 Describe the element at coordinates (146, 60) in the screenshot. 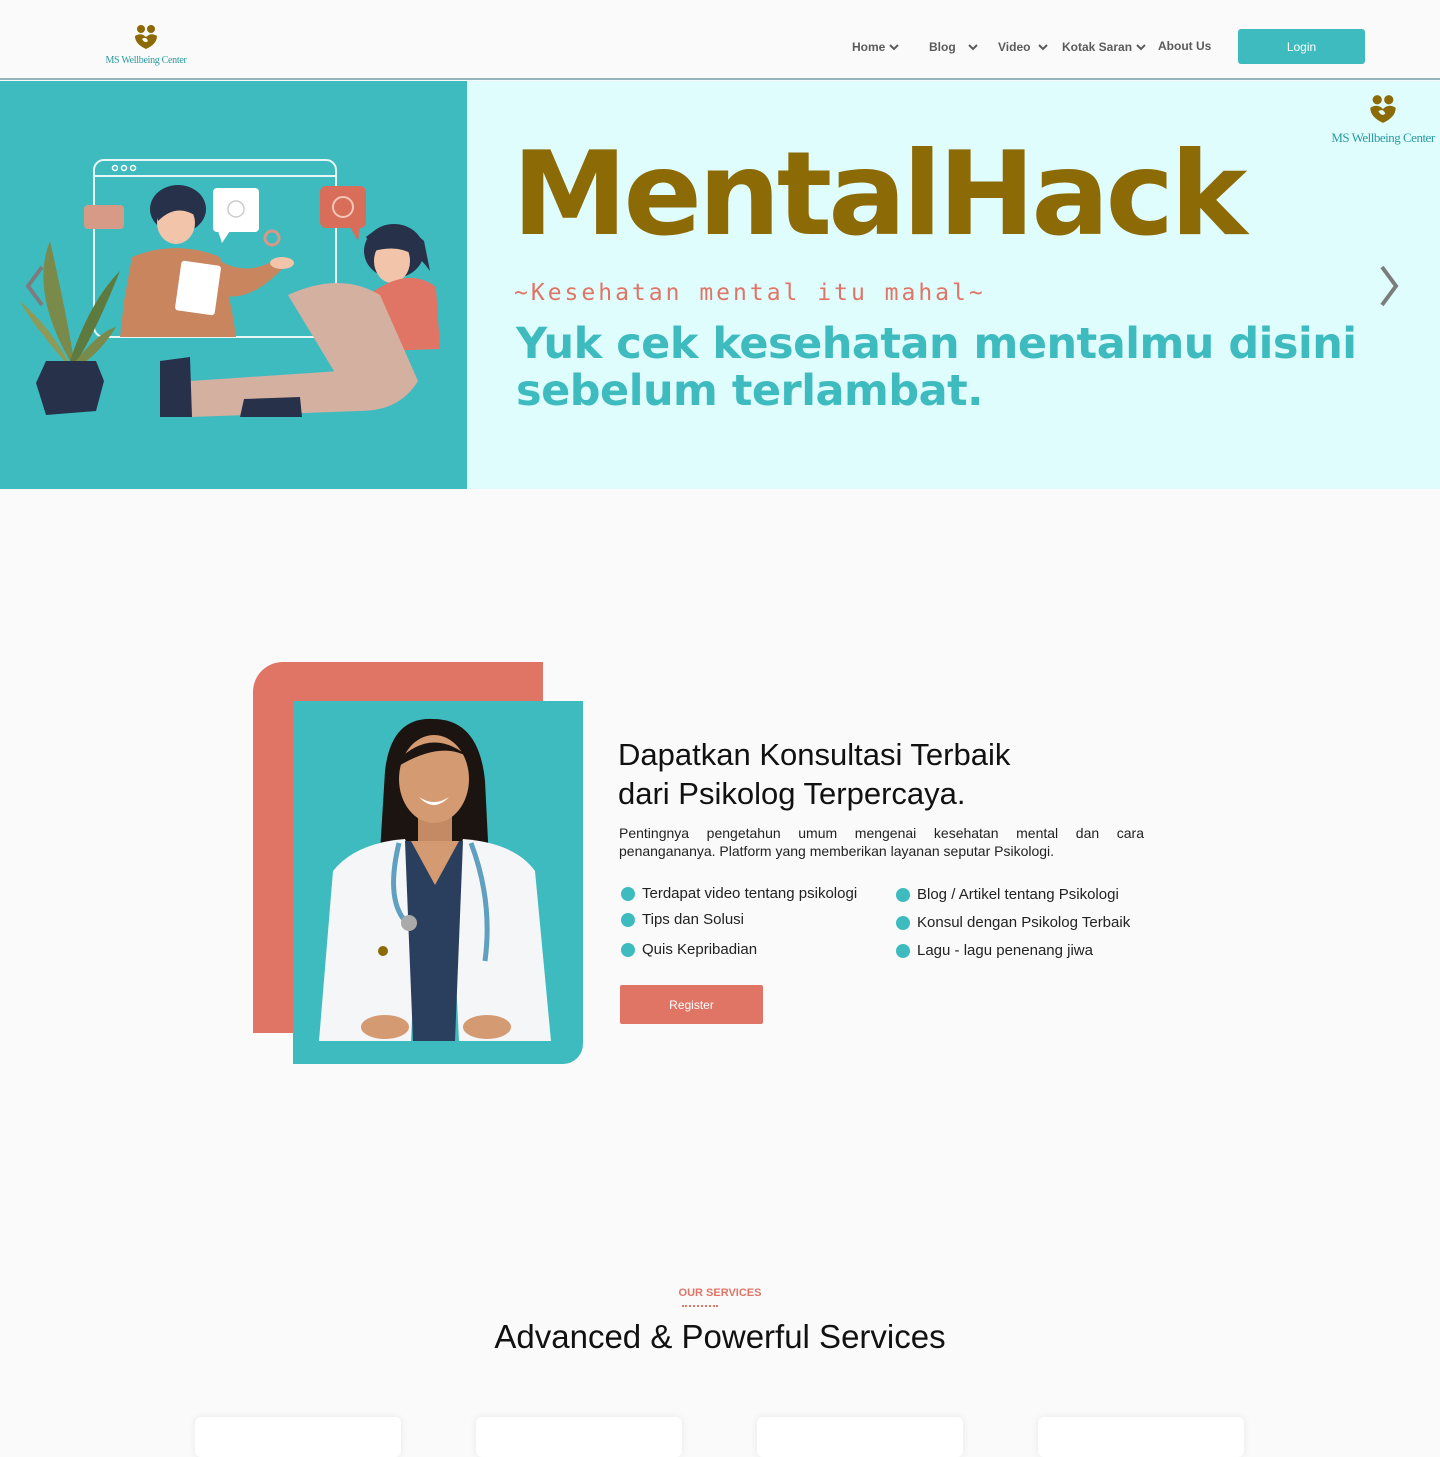

I see `brand-name: MS Wellbeing Center` at that location.